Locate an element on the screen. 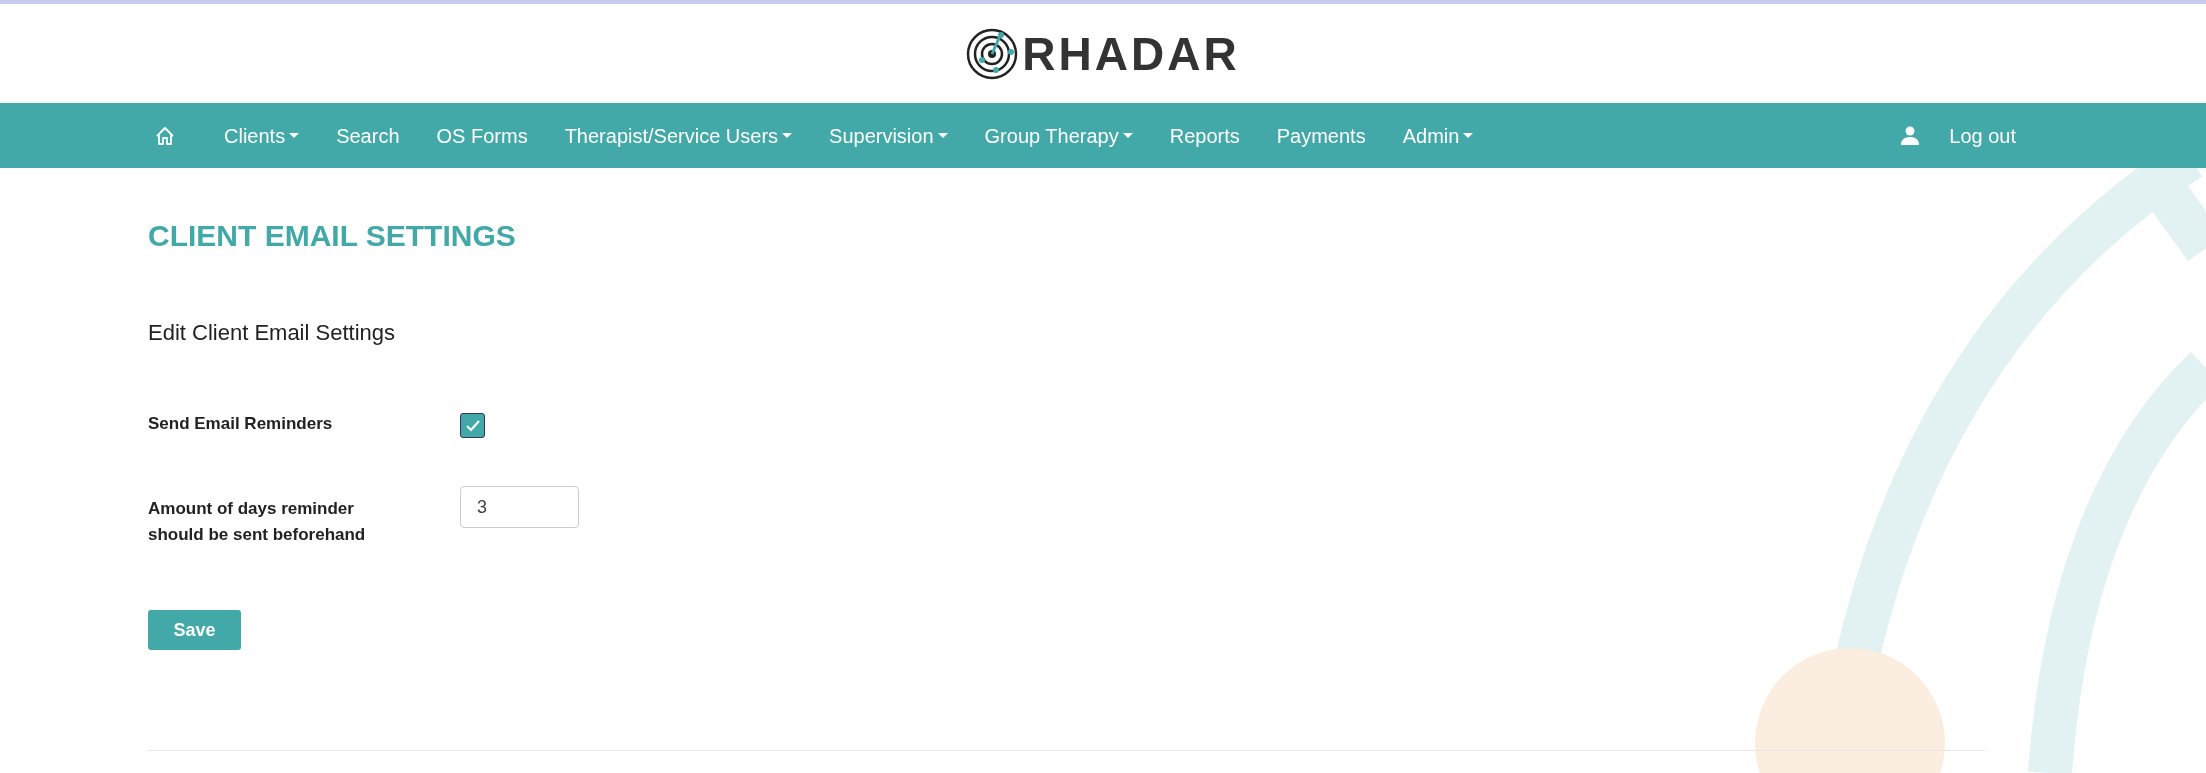  checkbox is located at coordinates (472, 425).